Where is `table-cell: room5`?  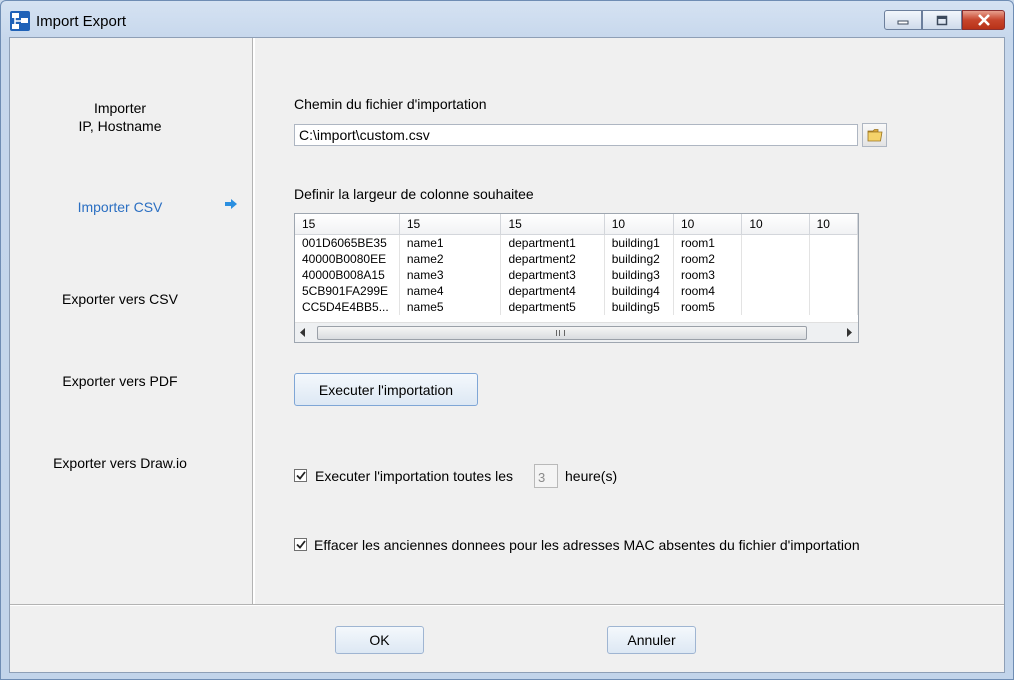 table-cell: room5 is located at coordinates (708, 307).